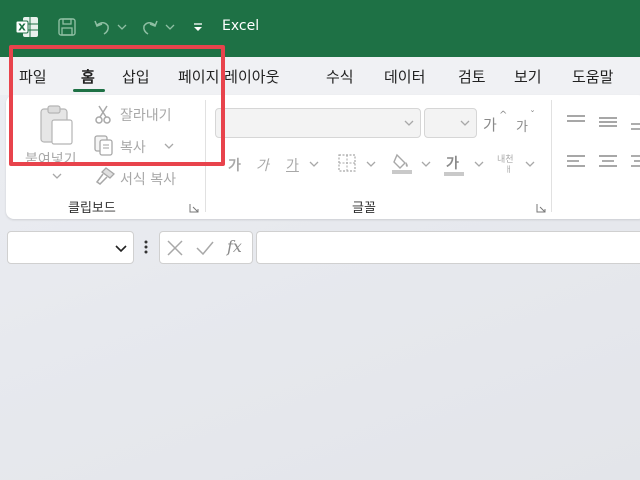 The width and height of the screenshot is (640, 480). What do you see at coordinates (198, 27) in the screenshot?
I see `customize-quick-access-icon` at bounding box center [198, 27].